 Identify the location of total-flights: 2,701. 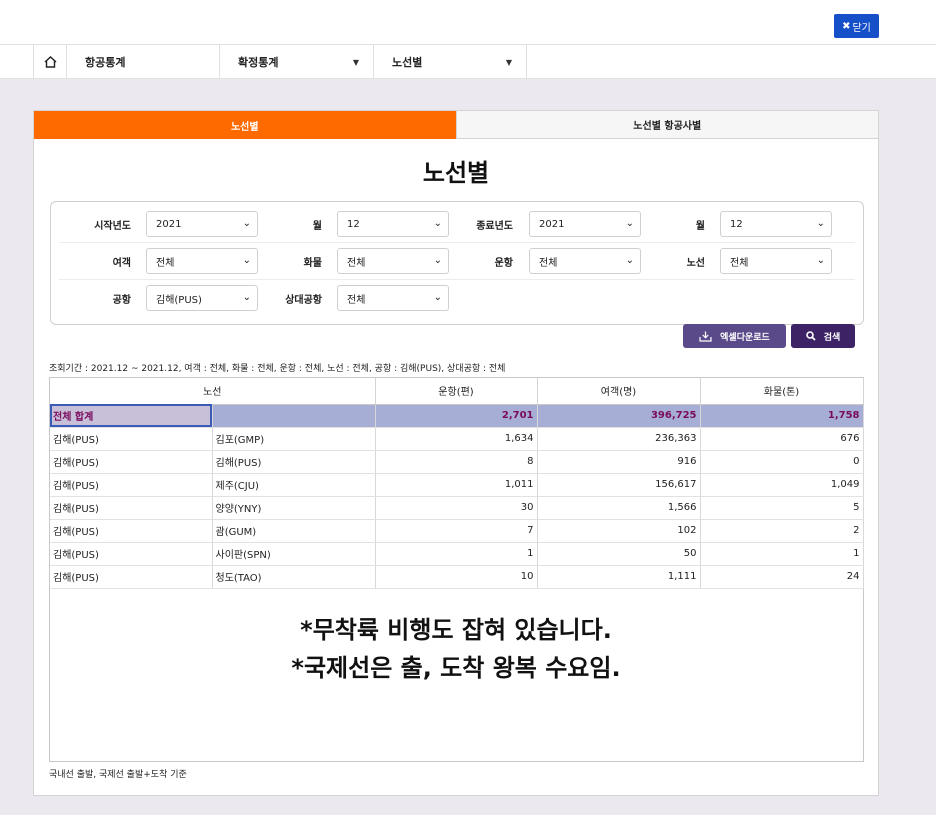
(456, 416).